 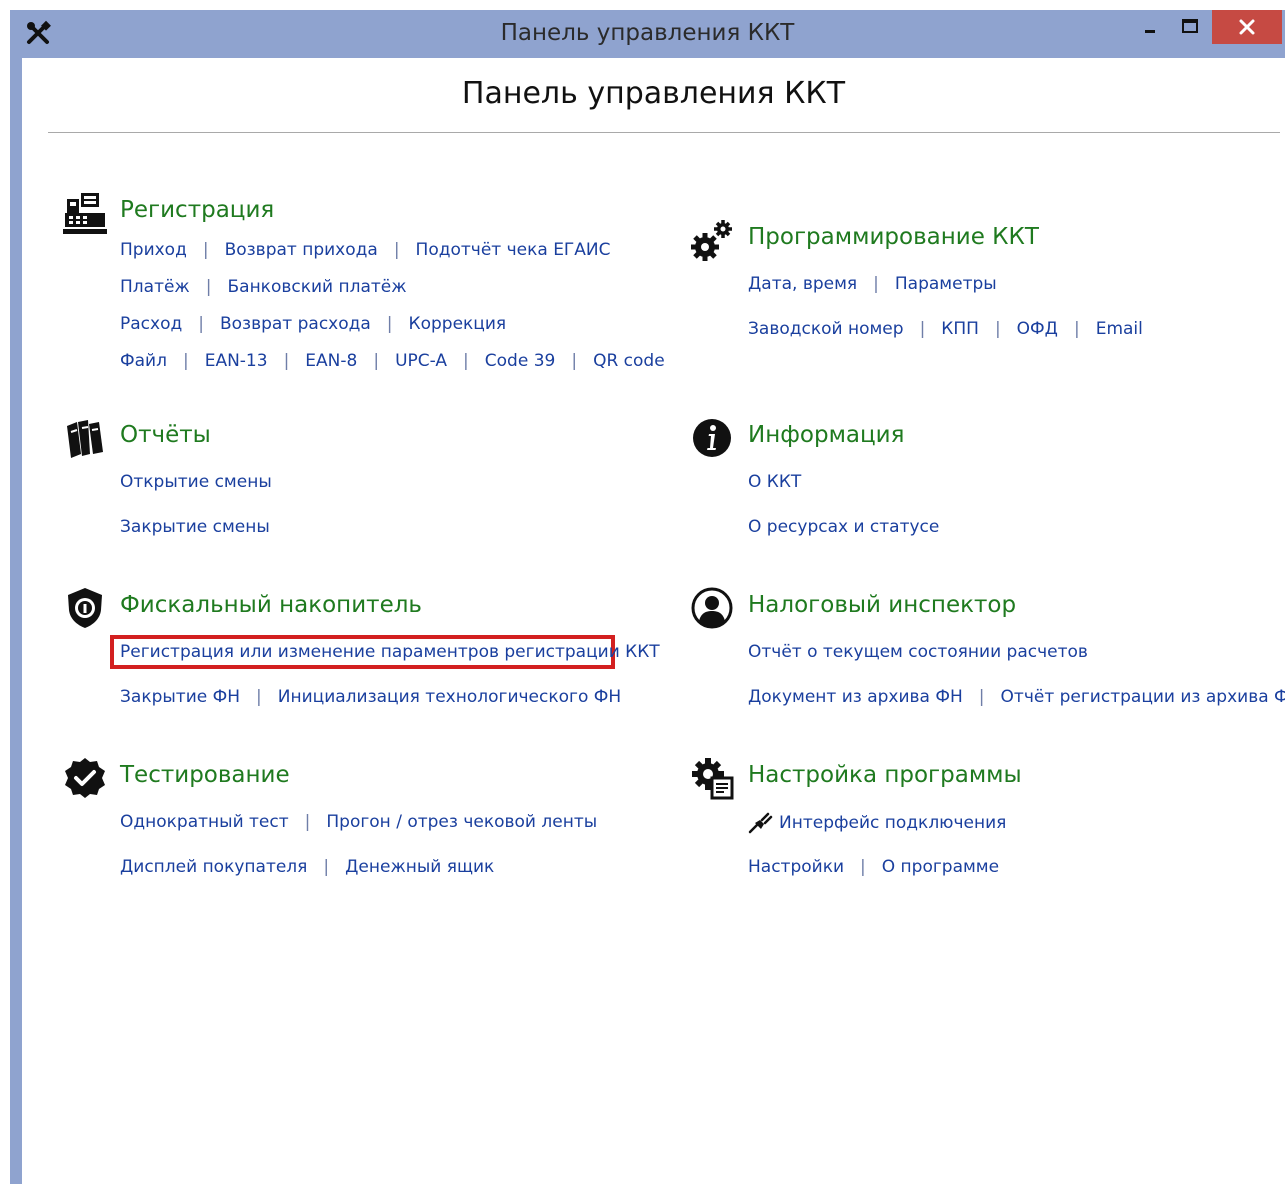 What do you see at coordinates (165, 435) in the screenshot?
I see `section-title-reports: Отчёты` at bounding box center [165, 435].